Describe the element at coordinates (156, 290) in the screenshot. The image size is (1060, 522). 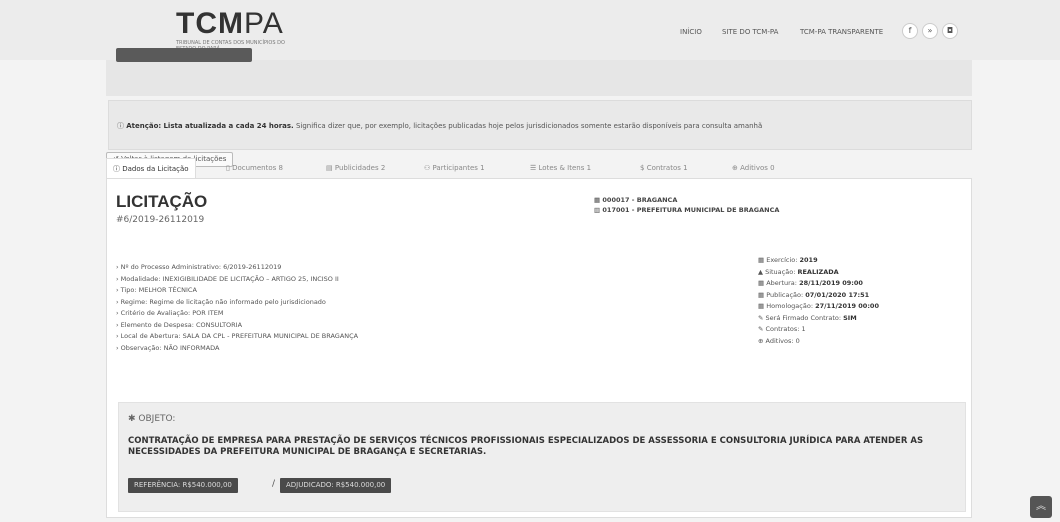
I see `detail-tipo: › Tipo: MELHOR TÉCNICA` at that location.